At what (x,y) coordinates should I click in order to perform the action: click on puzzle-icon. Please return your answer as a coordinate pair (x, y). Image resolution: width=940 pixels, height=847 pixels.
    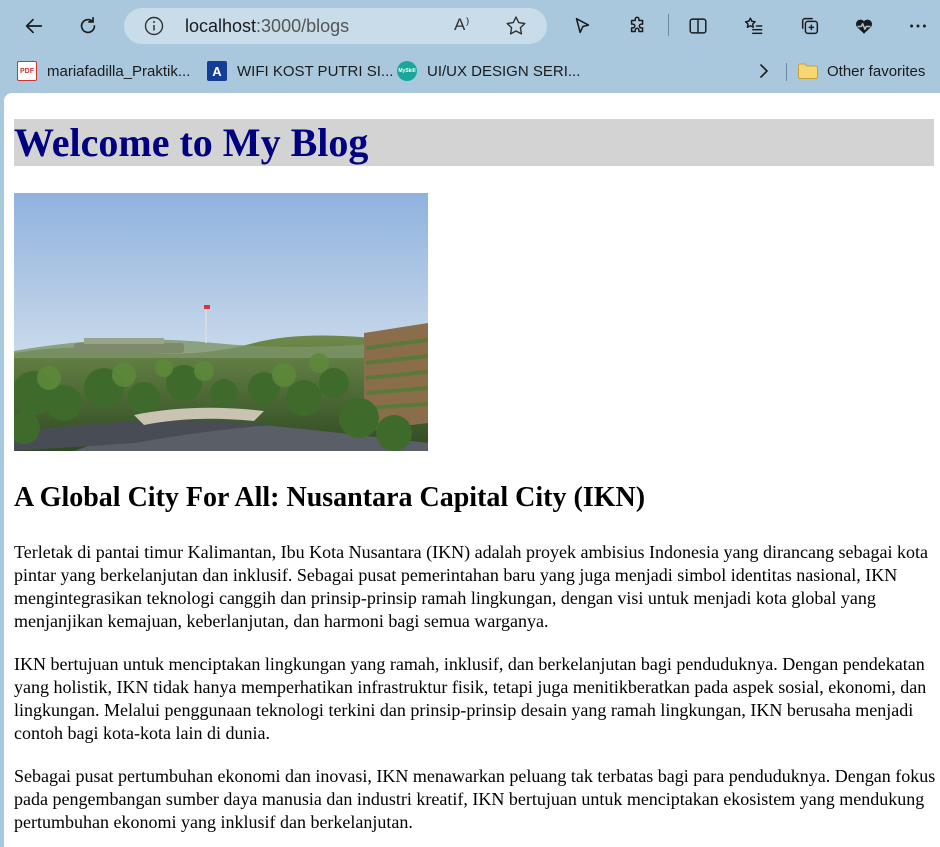
    Looking at the image, I should click on (638, 26).